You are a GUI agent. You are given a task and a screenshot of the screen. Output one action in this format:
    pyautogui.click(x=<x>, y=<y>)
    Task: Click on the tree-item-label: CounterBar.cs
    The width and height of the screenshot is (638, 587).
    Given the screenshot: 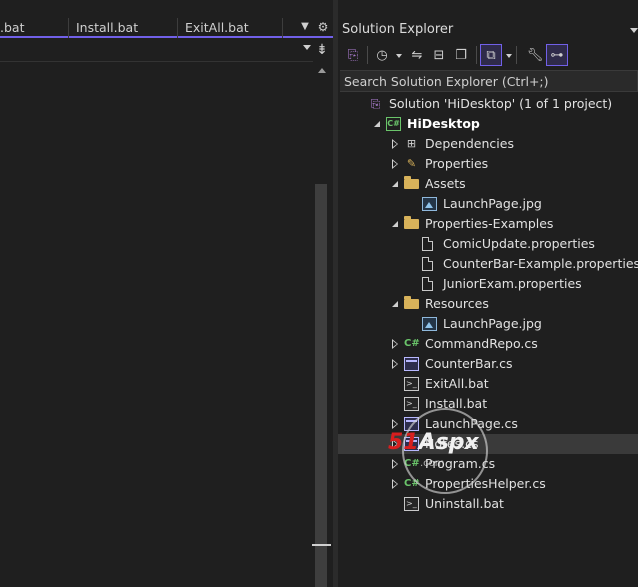 What is the action you would take?
    pyautogui.click(x=469, y=363)
    